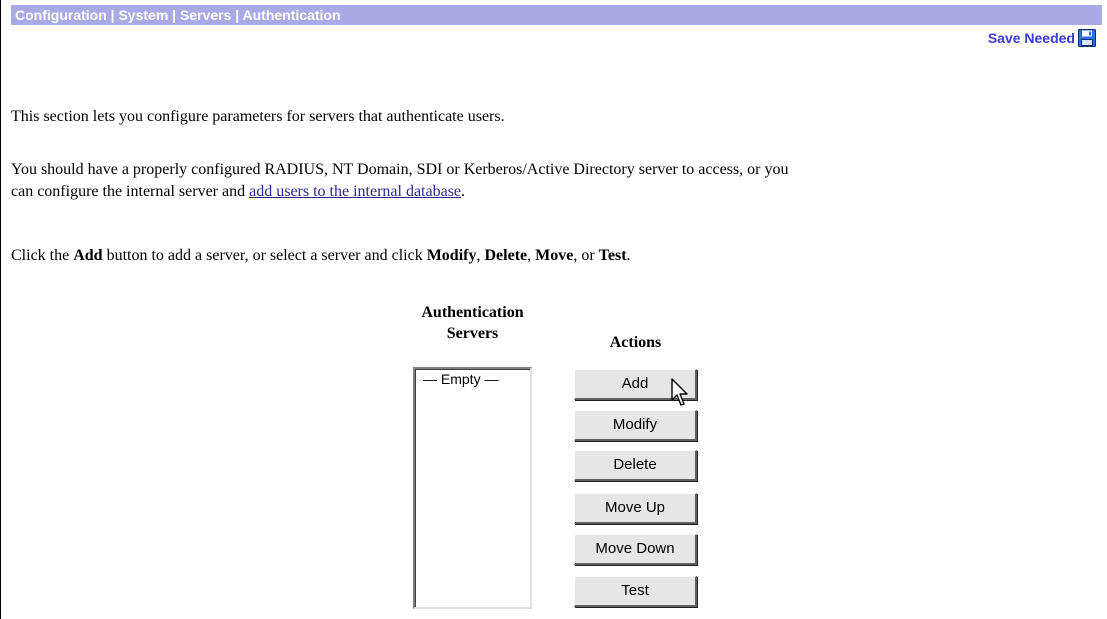 The width and height of the screenshot is (1107, 619). Describe the element at coordinates (451, 255) in the screenshot. I see `instructions-modify-keyword: Modify` at that location.